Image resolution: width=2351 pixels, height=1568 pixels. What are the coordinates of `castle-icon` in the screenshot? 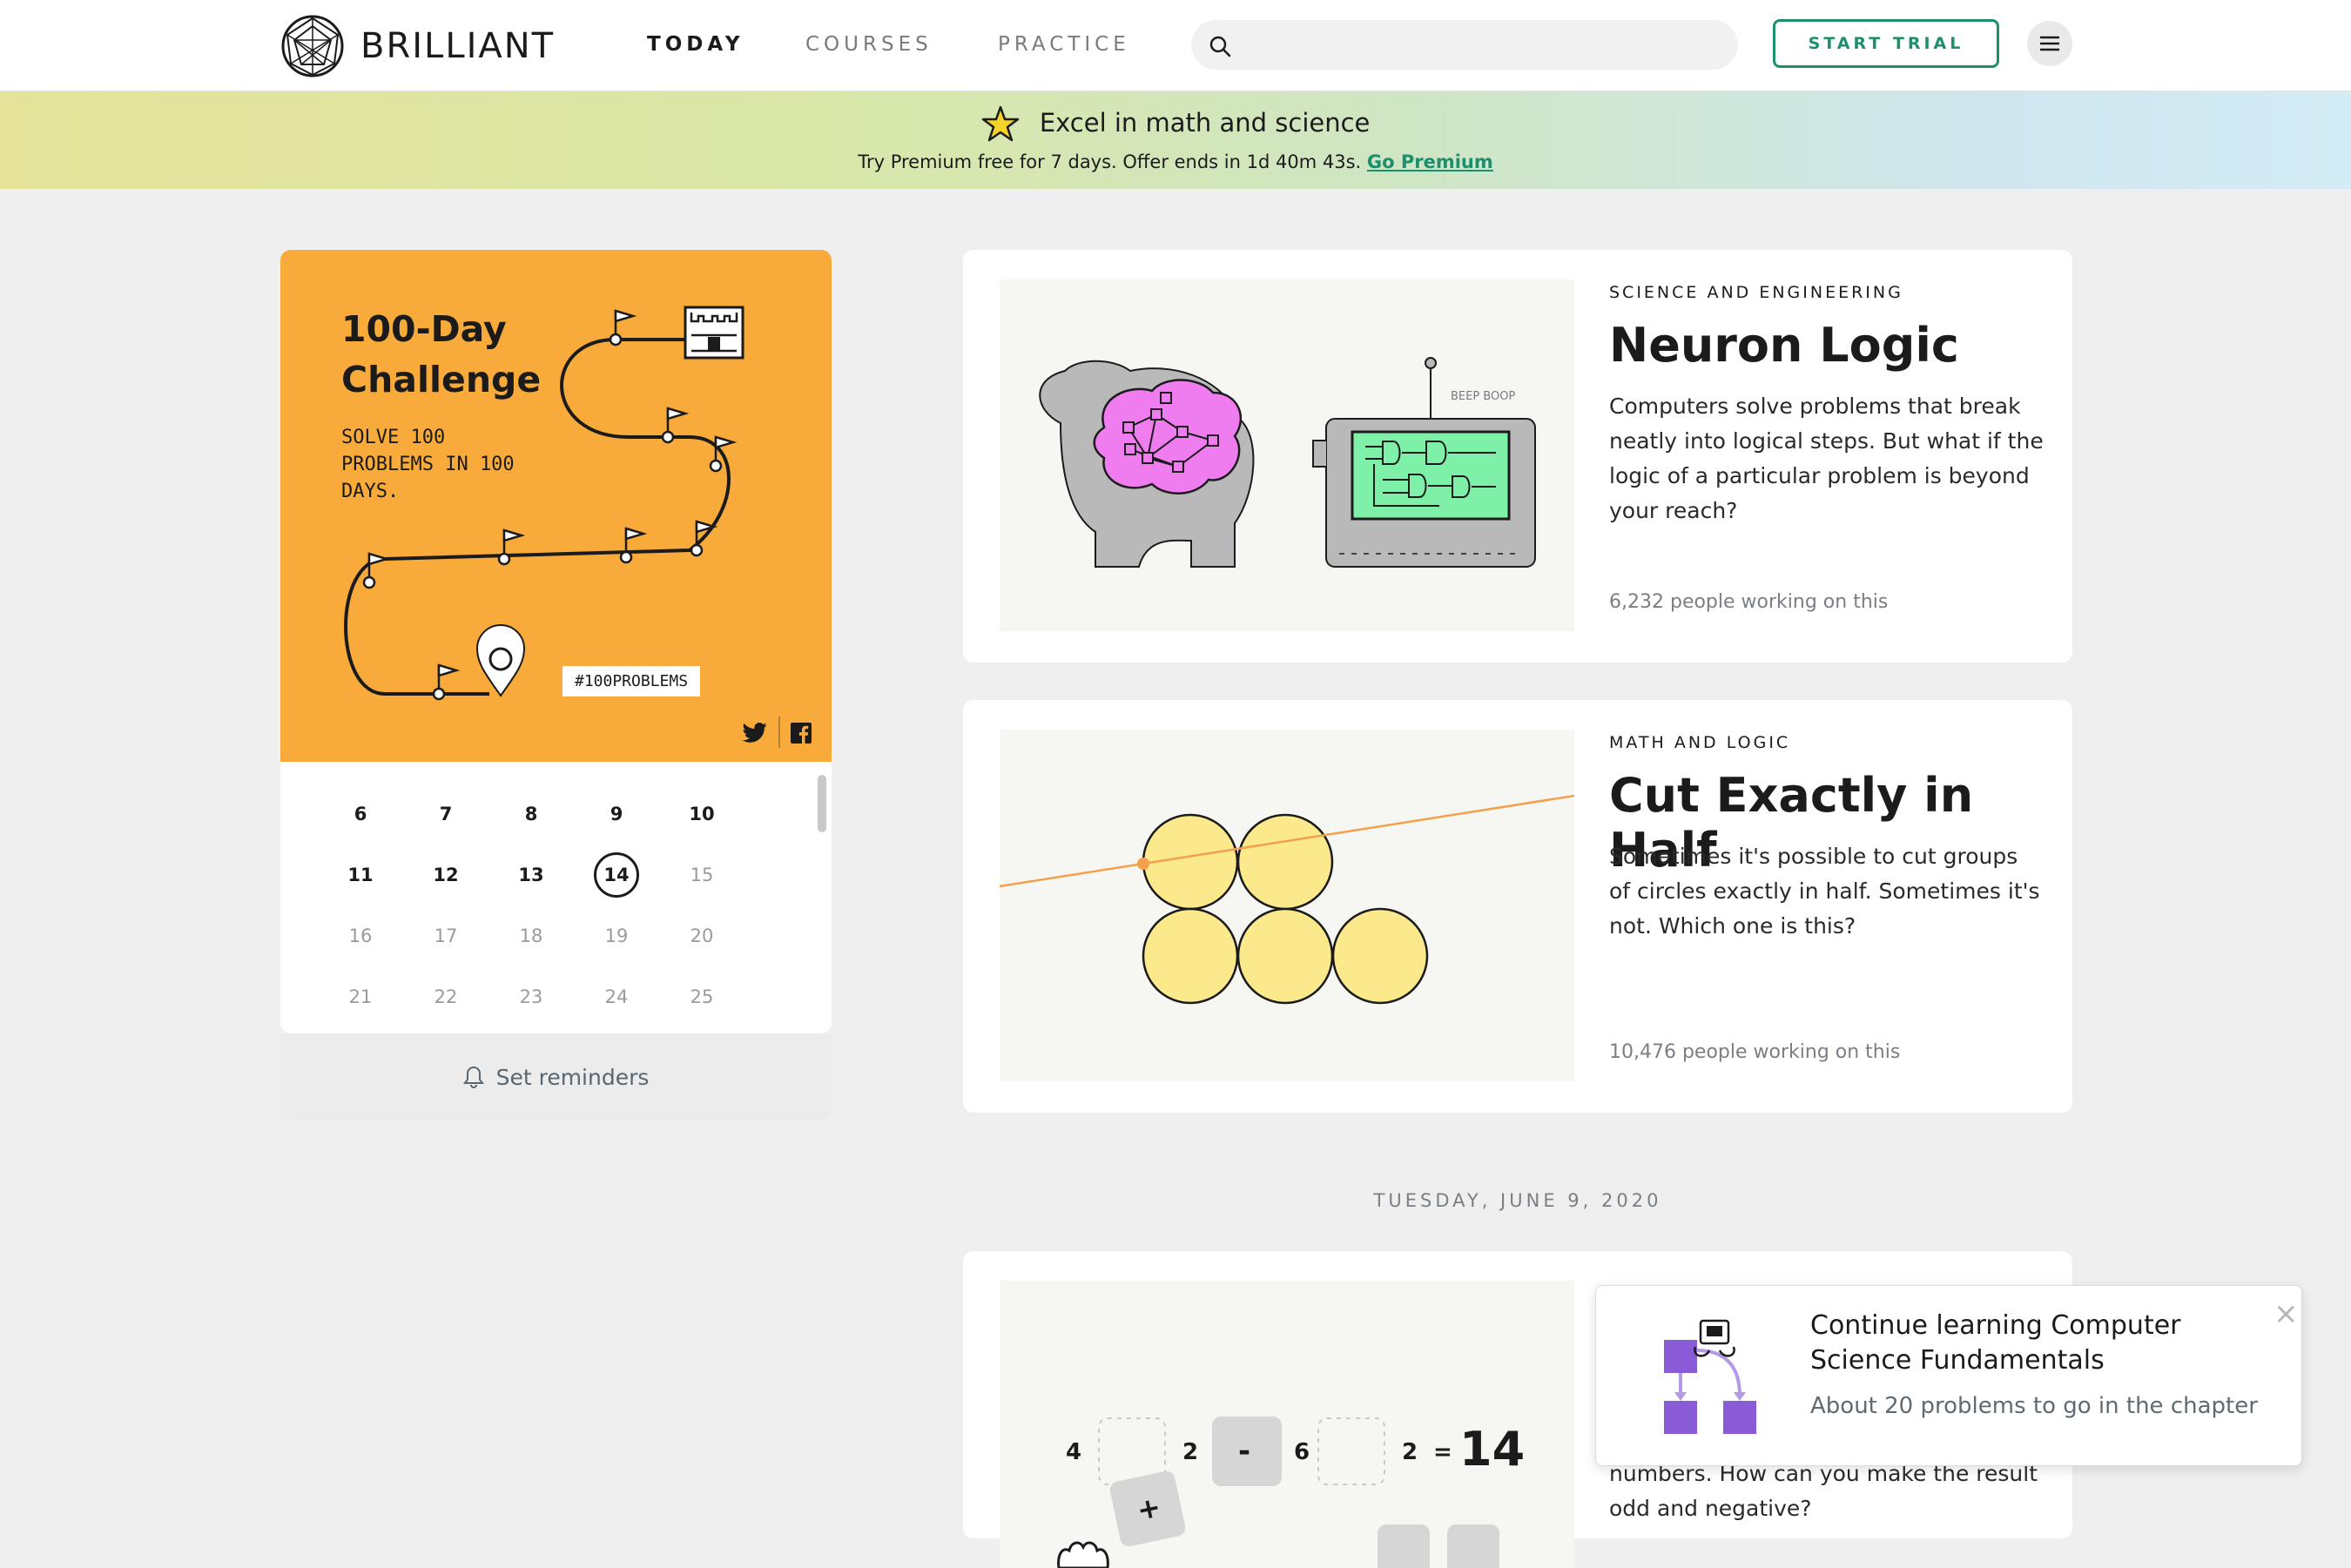 It's located at (714, 333).